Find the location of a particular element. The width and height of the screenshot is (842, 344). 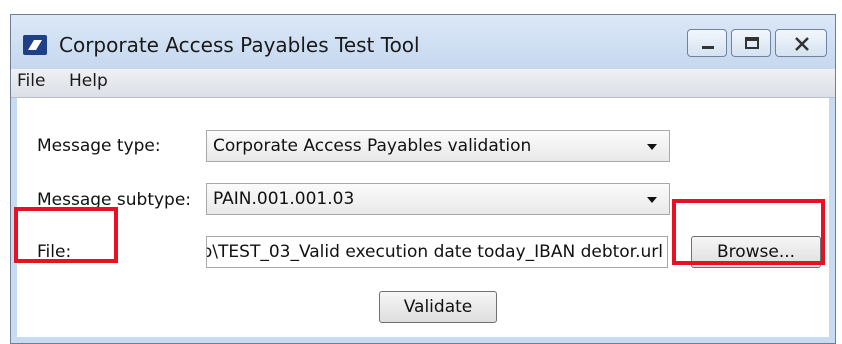

menu-bar: File Help is located at coordinates (423, 83).